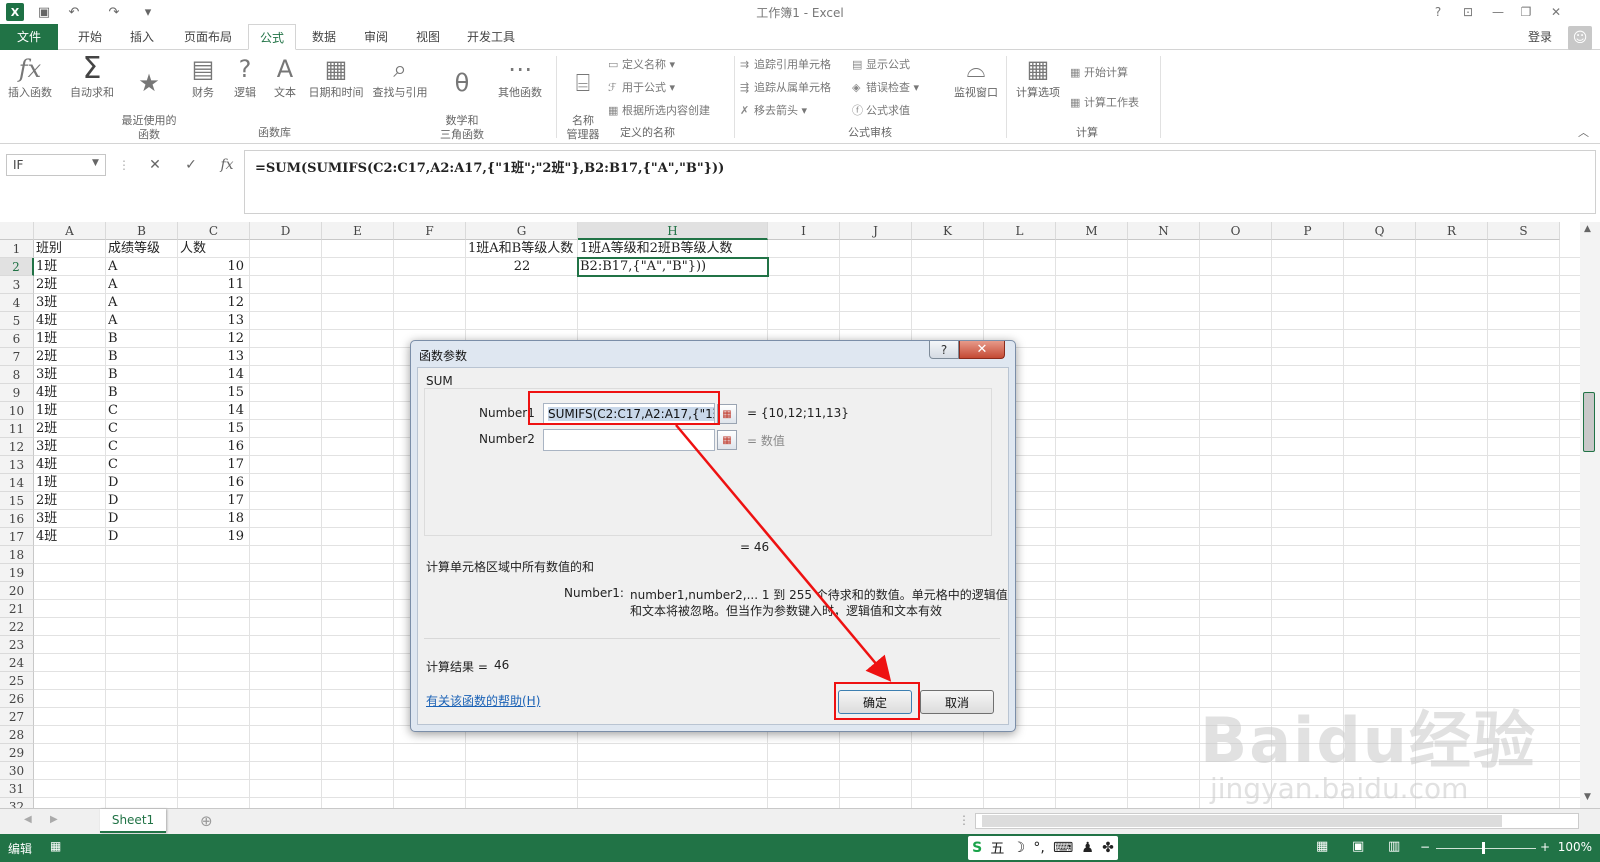 This screenshot has height=862, width=1600. Describe the element at coordinates (783, 553) in the screenshot. I see `arrow-line` at that location.